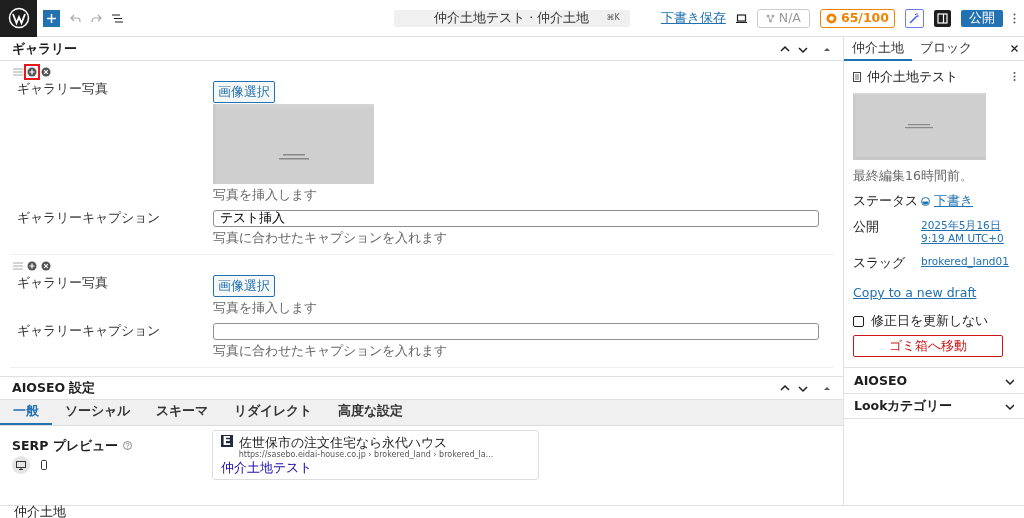  Describe the element at coordinates (273, 412) in the screenshot. I see `settings-tab: リダイレクト` at that location.